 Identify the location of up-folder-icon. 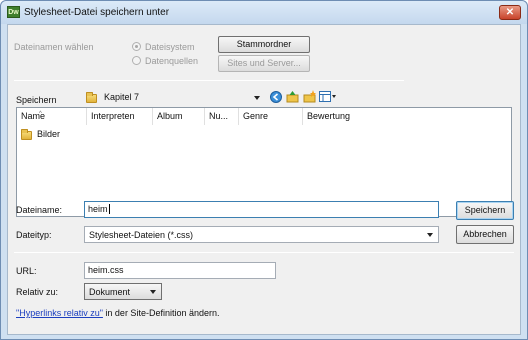
(292, 96).